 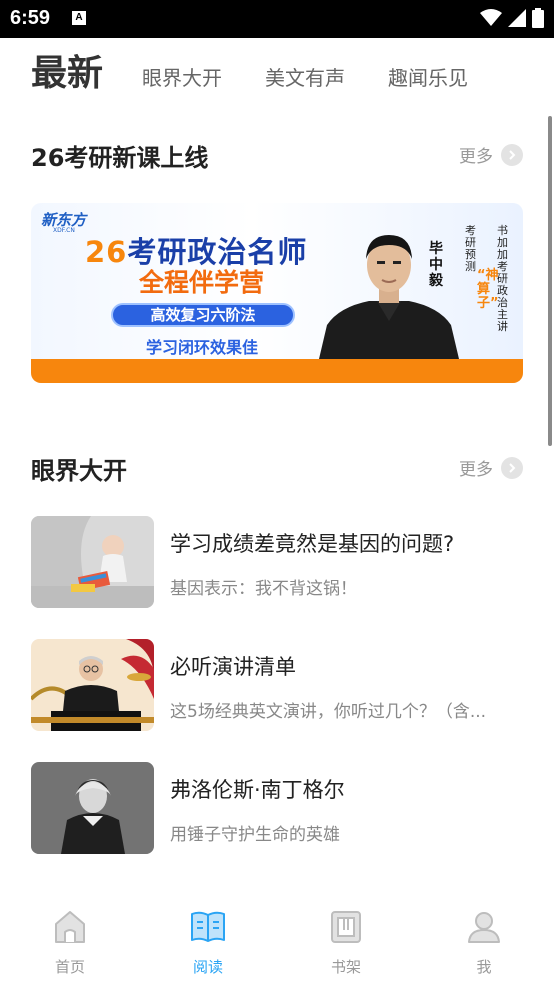 I want to click on tab-audio-essays: 美文有声, so click(x=305, y=76).